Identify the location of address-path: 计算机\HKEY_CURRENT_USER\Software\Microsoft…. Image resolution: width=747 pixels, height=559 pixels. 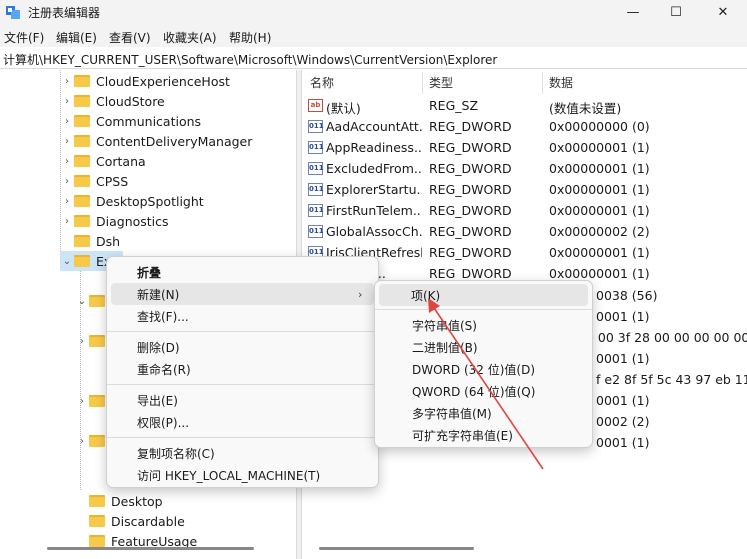
(250, 60).